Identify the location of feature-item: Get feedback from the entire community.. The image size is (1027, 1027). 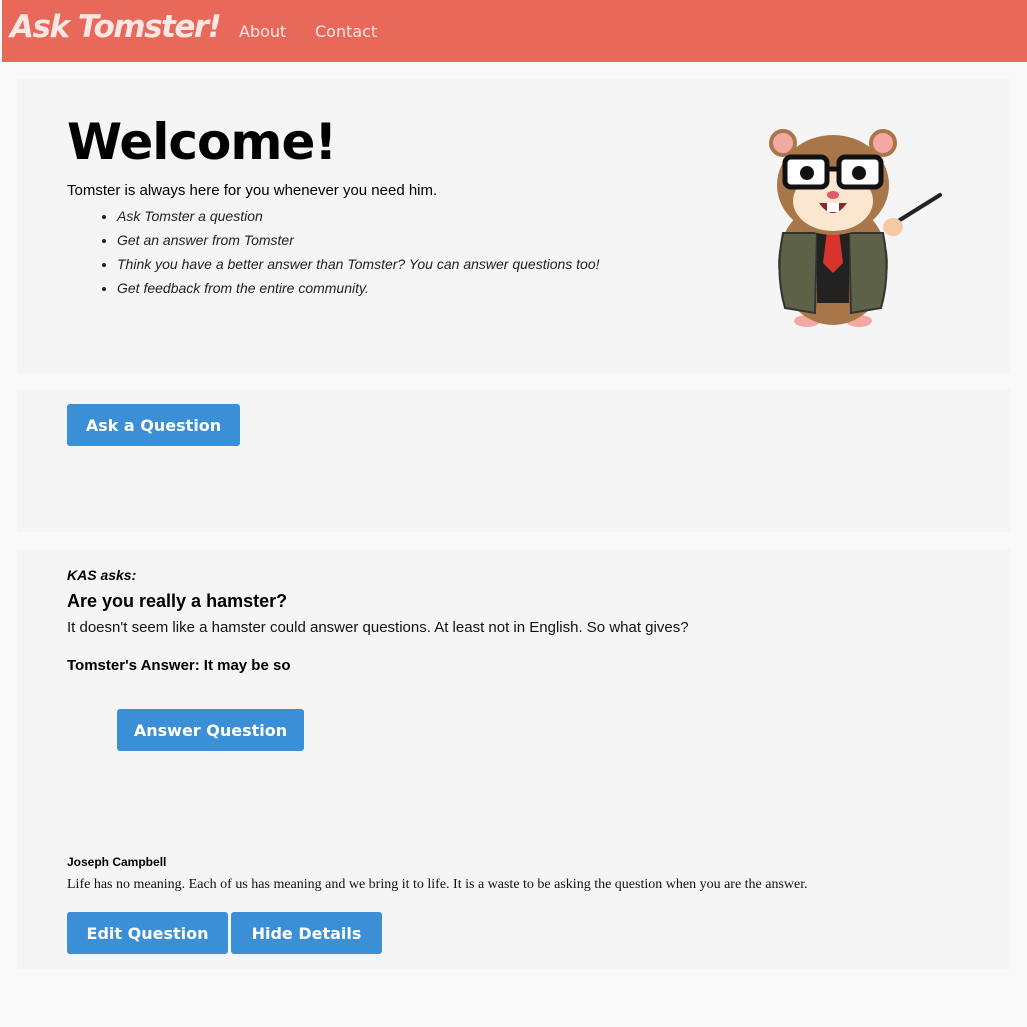
(358, 288).